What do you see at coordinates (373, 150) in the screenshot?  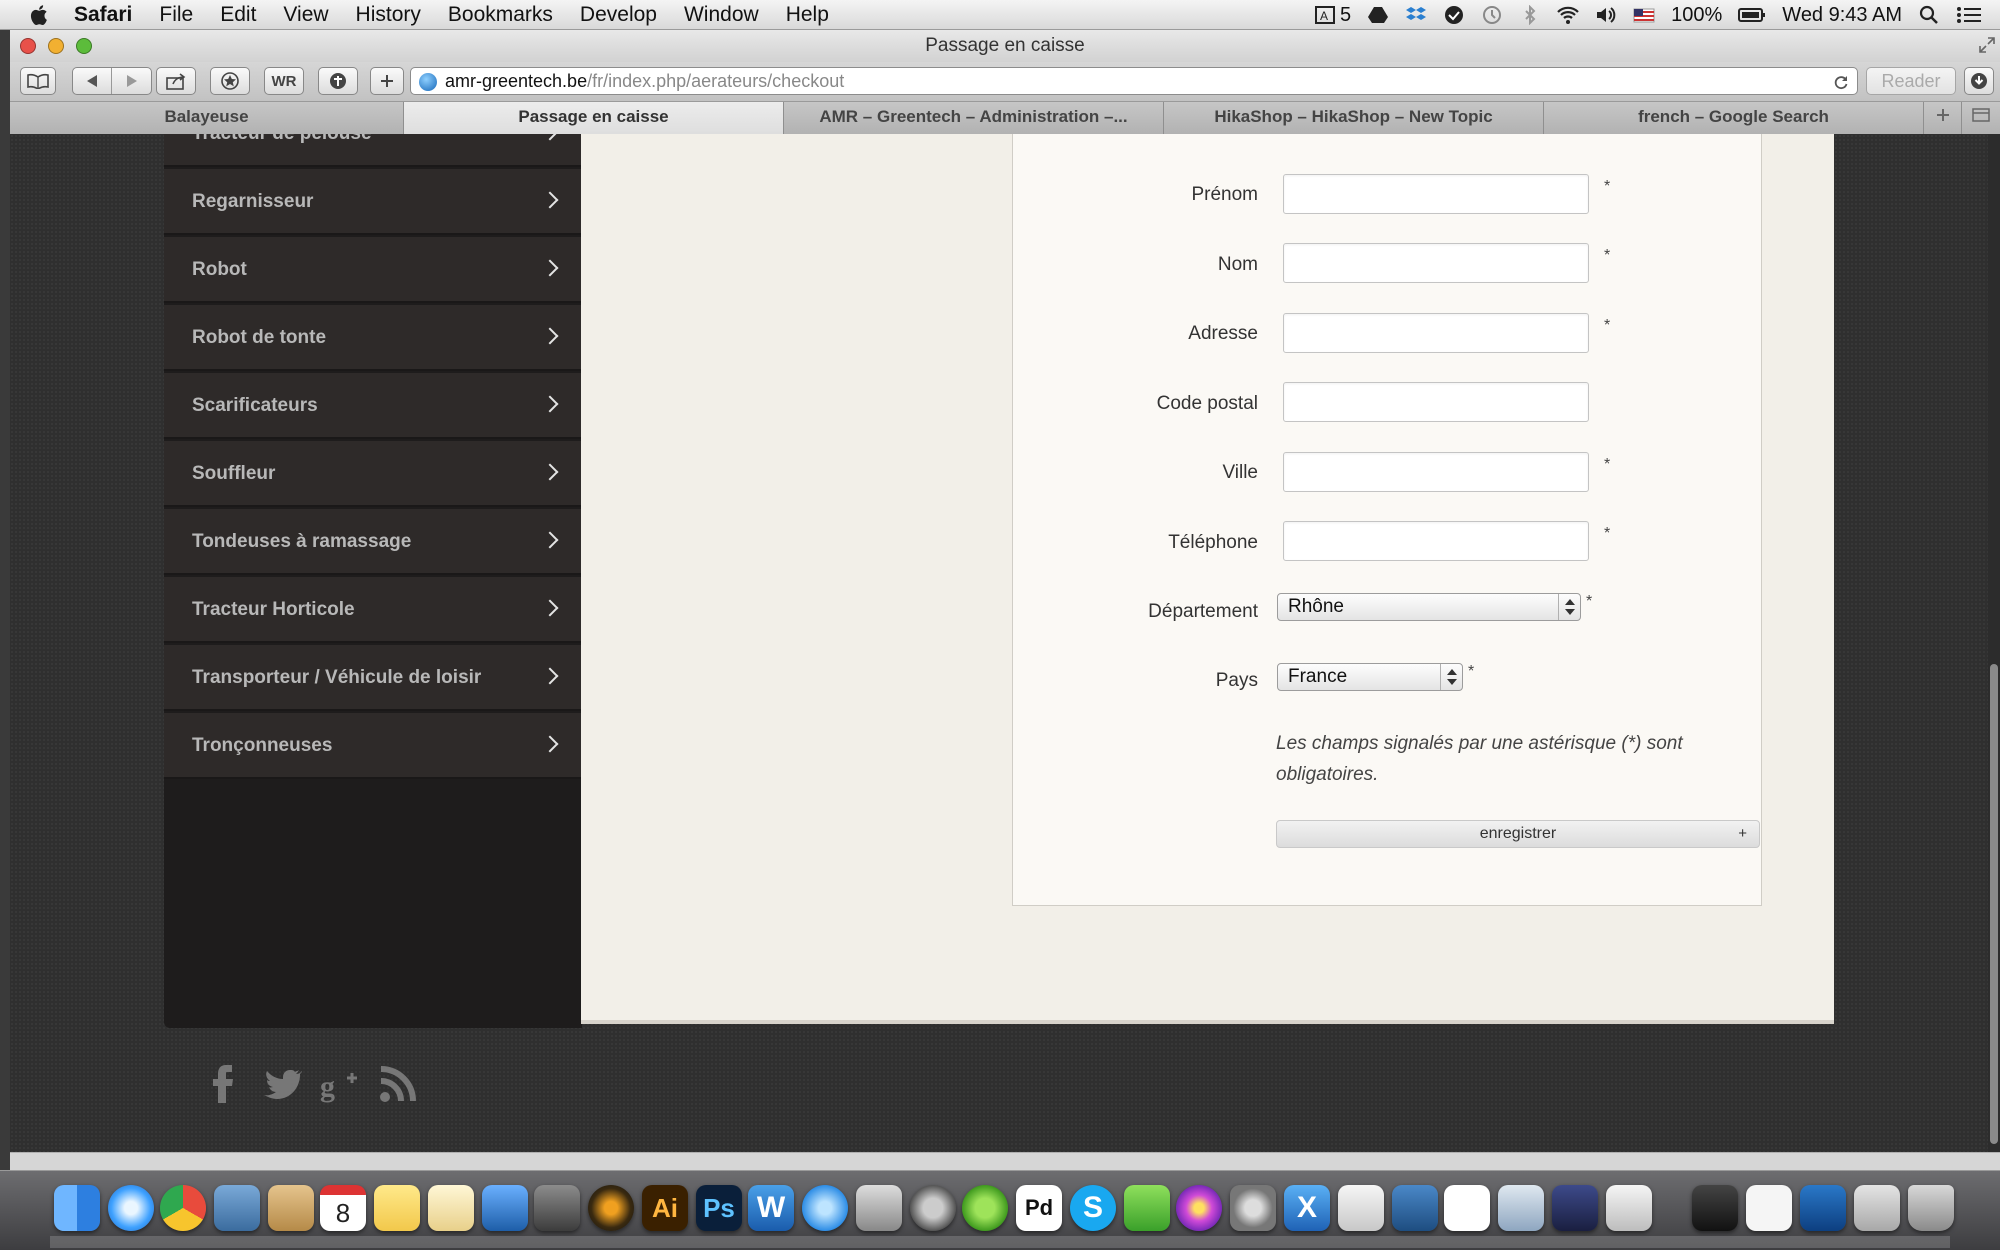 I see `sidebar-item-tracteur-de-pelouse: Tracteur de pelouse` at bounding box center [373, 150].